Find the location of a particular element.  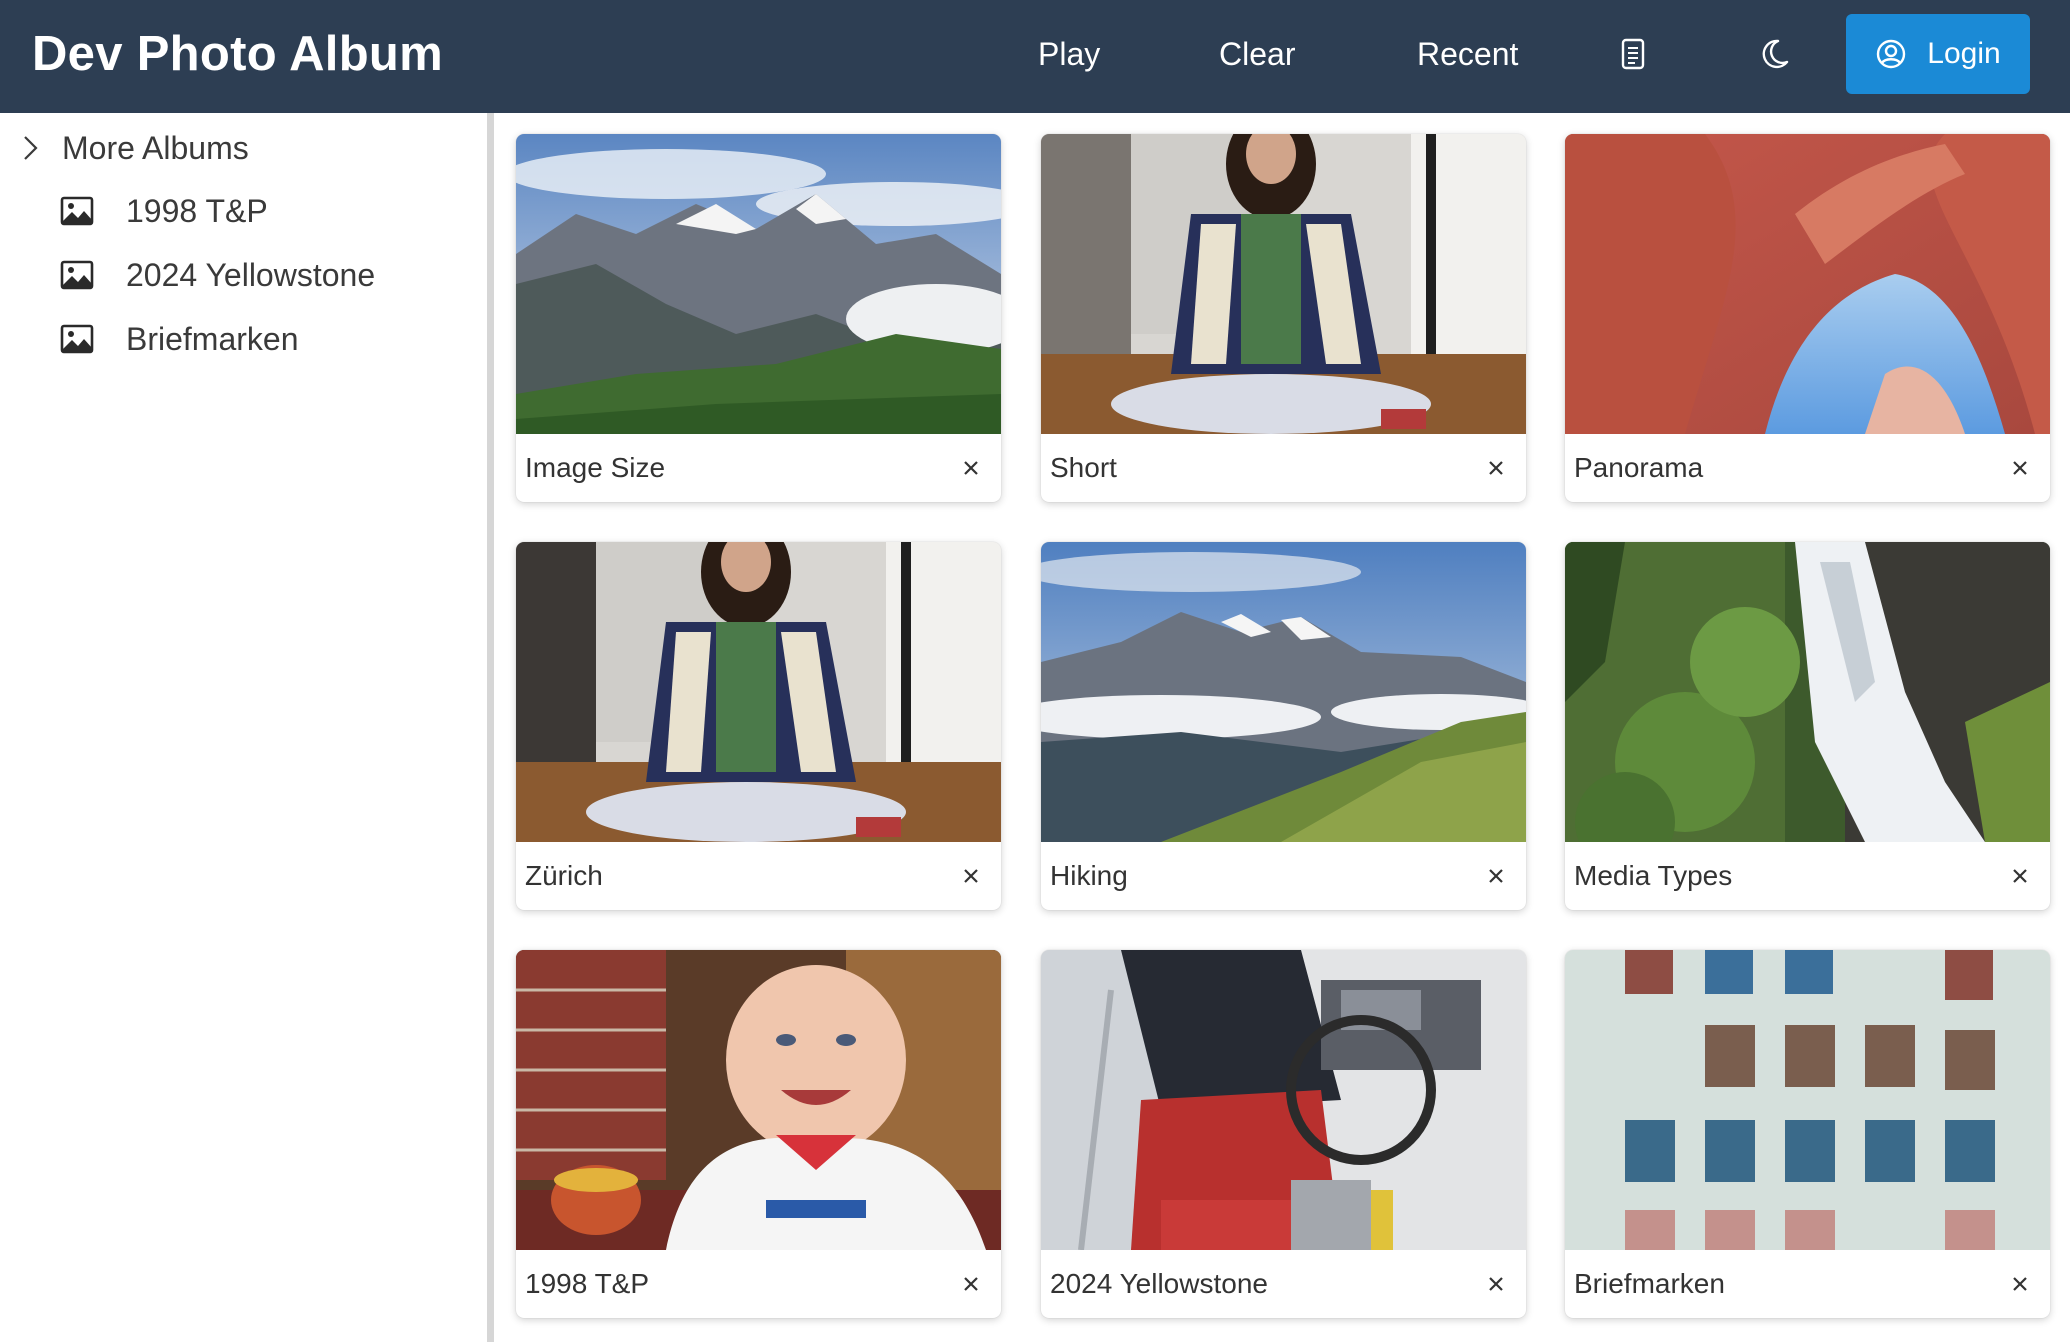

card-caption: Image Size is located at coordinates (595, 467).